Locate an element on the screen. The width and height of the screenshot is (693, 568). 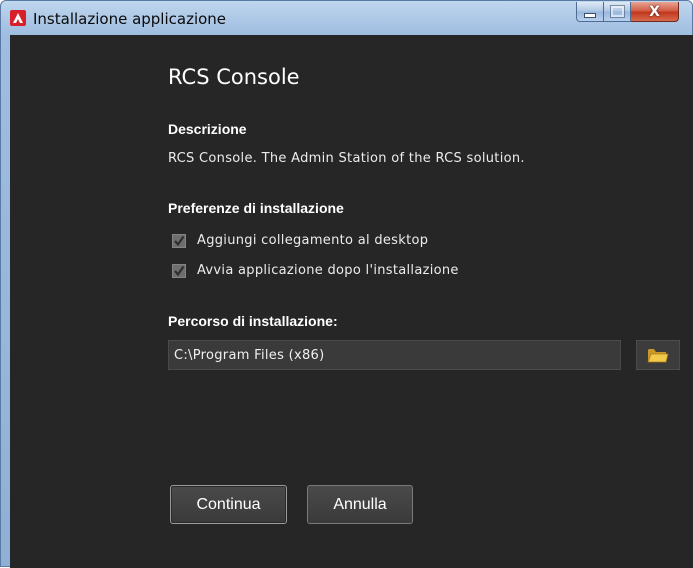
close-icon: X is located at coordinates (654, 11).